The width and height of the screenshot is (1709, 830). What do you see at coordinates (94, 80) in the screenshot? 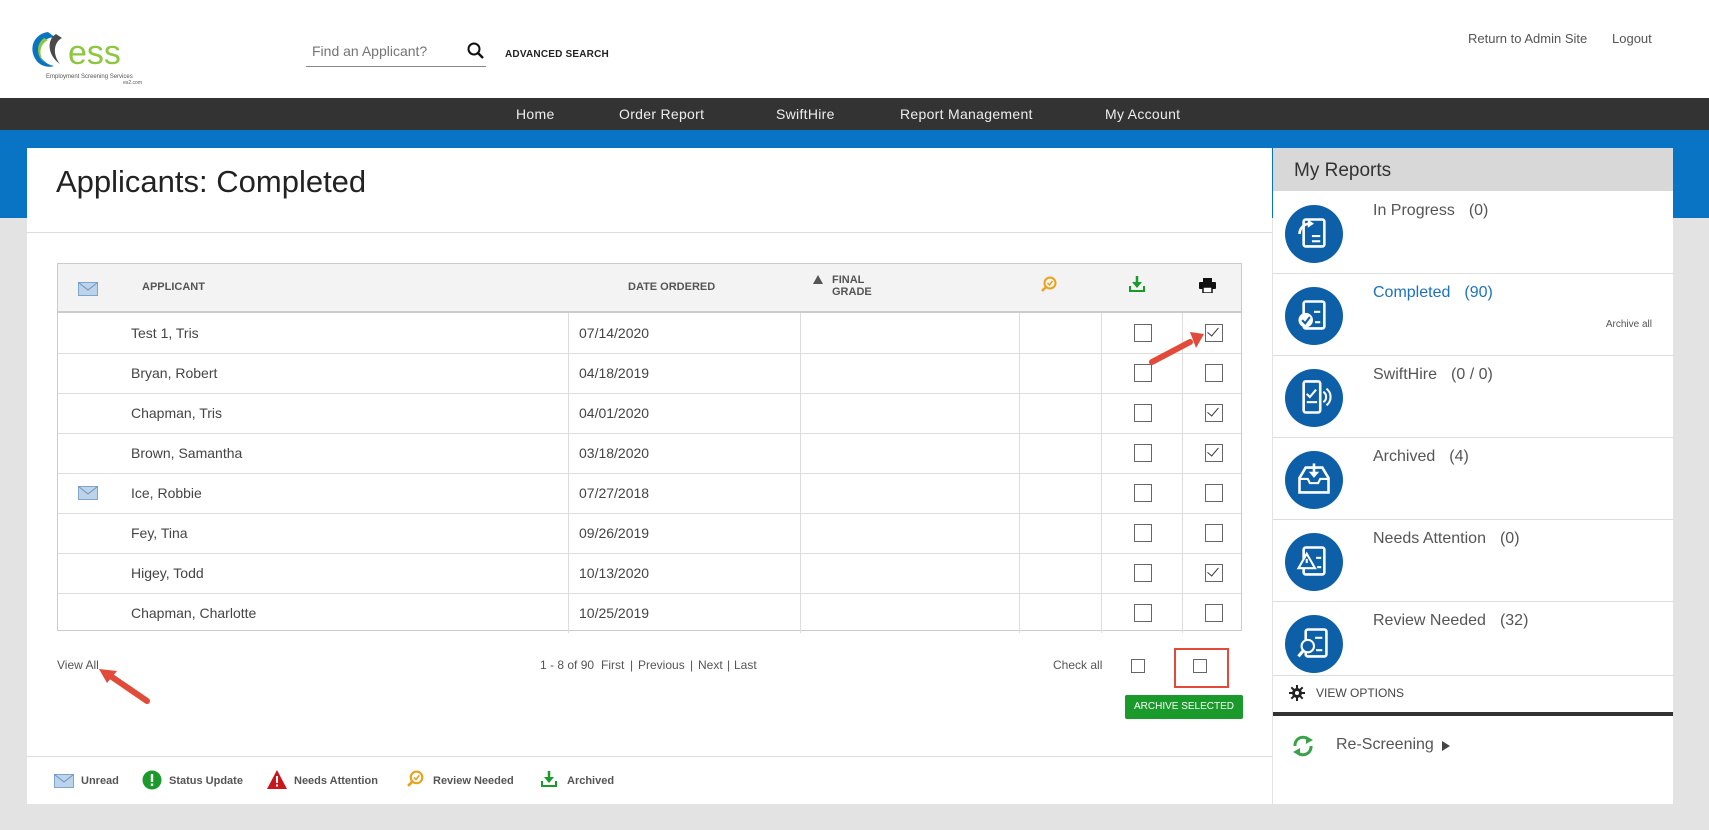
I see `logo-subtitle: Employment Screening Services es2.com` at bounding box center [94, 80].